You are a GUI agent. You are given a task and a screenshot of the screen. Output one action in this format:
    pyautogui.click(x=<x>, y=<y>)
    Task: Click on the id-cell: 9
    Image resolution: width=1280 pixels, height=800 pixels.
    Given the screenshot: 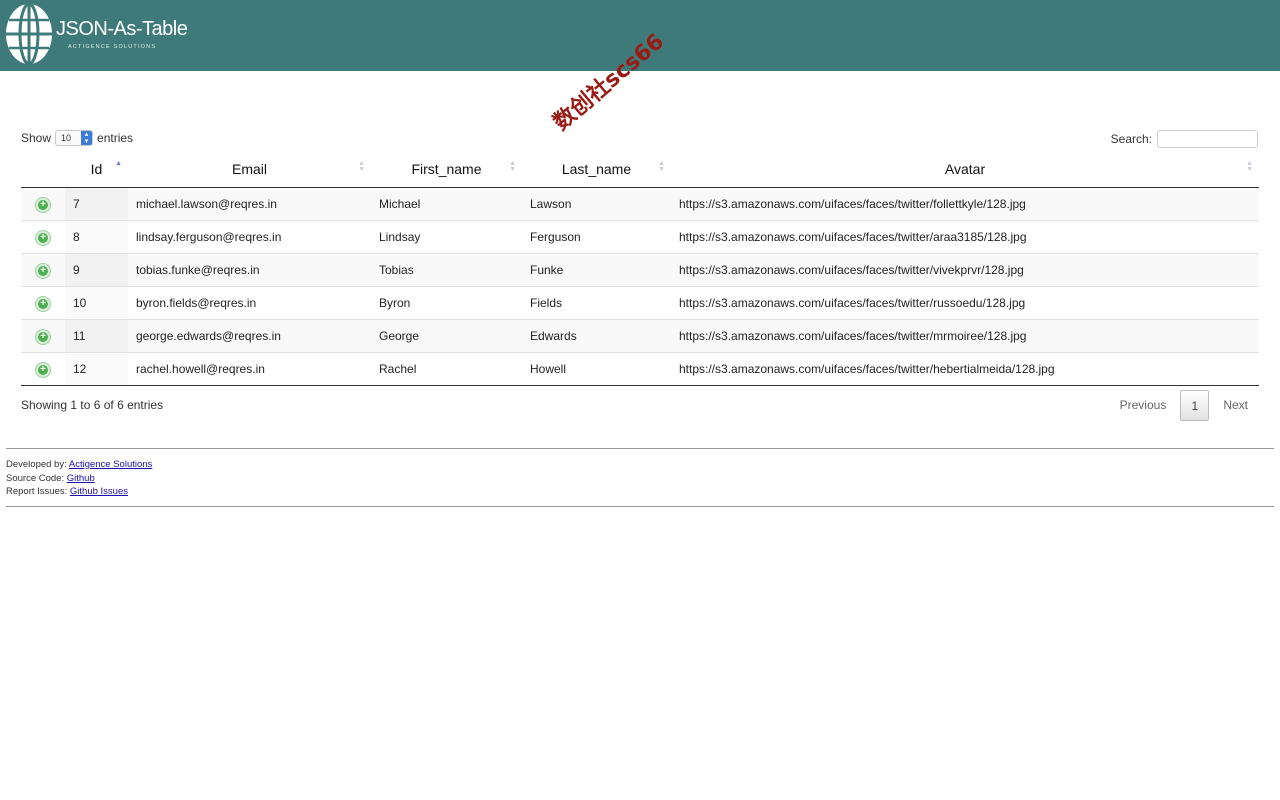 What is the action you would take?
    pyautogui.click(x=96, y=269)
    